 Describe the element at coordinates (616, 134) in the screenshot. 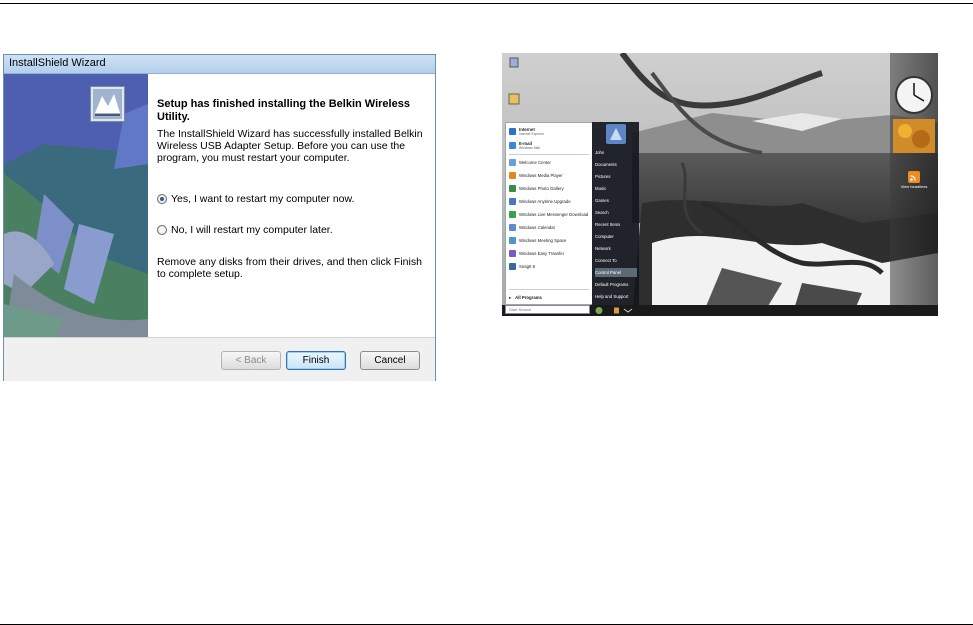

I see `user-picture-icon` at that location.